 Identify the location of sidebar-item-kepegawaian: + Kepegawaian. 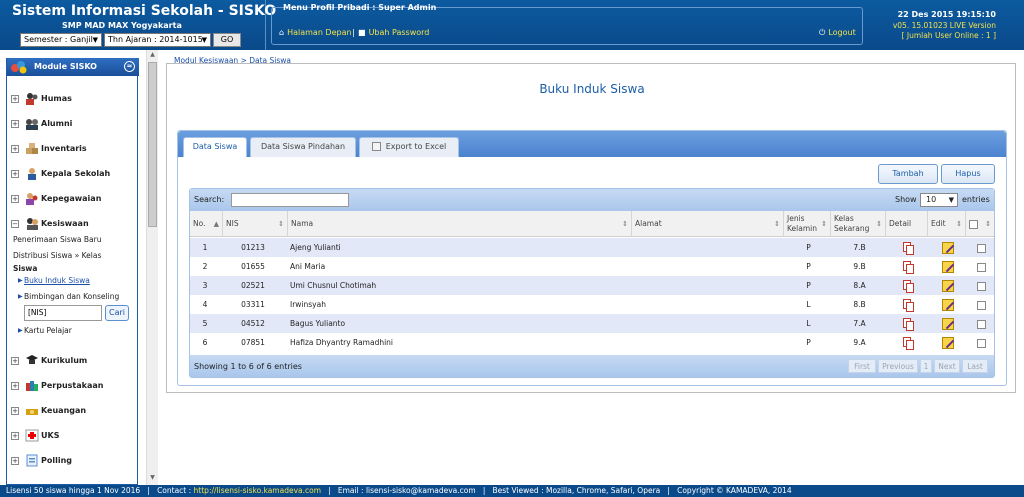
(56, 199).